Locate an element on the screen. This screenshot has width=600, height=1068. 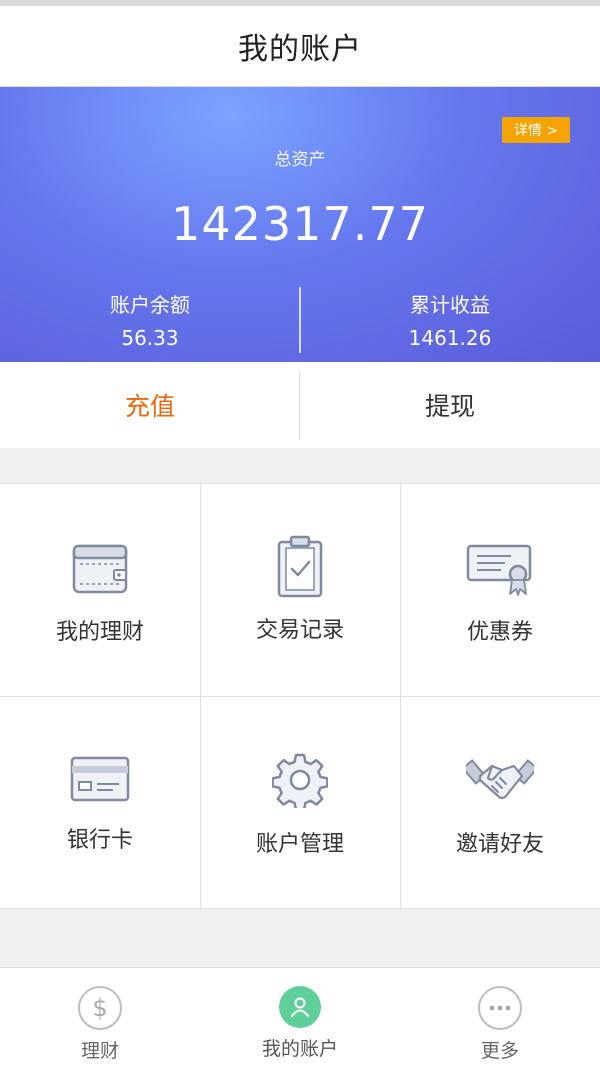
dollar-icon: $ is located at coordinates (100, 1008).